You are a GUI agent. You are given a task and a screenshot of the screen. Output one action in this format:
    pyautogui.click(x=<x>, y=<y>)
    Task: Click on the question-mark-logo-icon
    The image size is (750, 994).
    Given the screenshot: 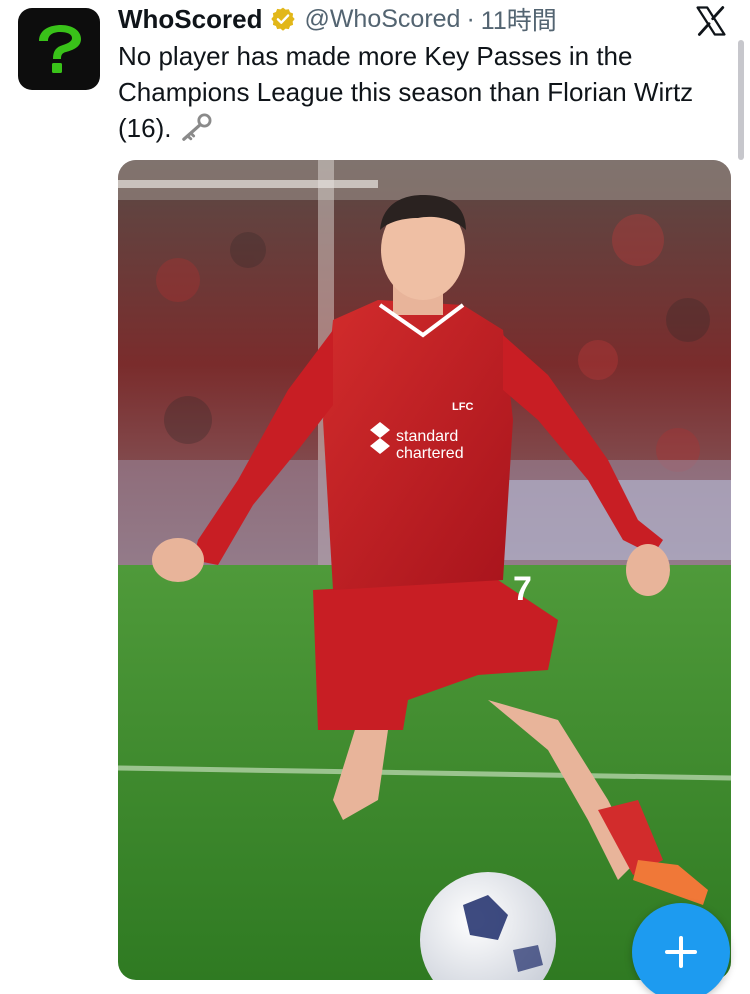 What is the action you would take?
    pyautogui.click(x=60, y=49)
    